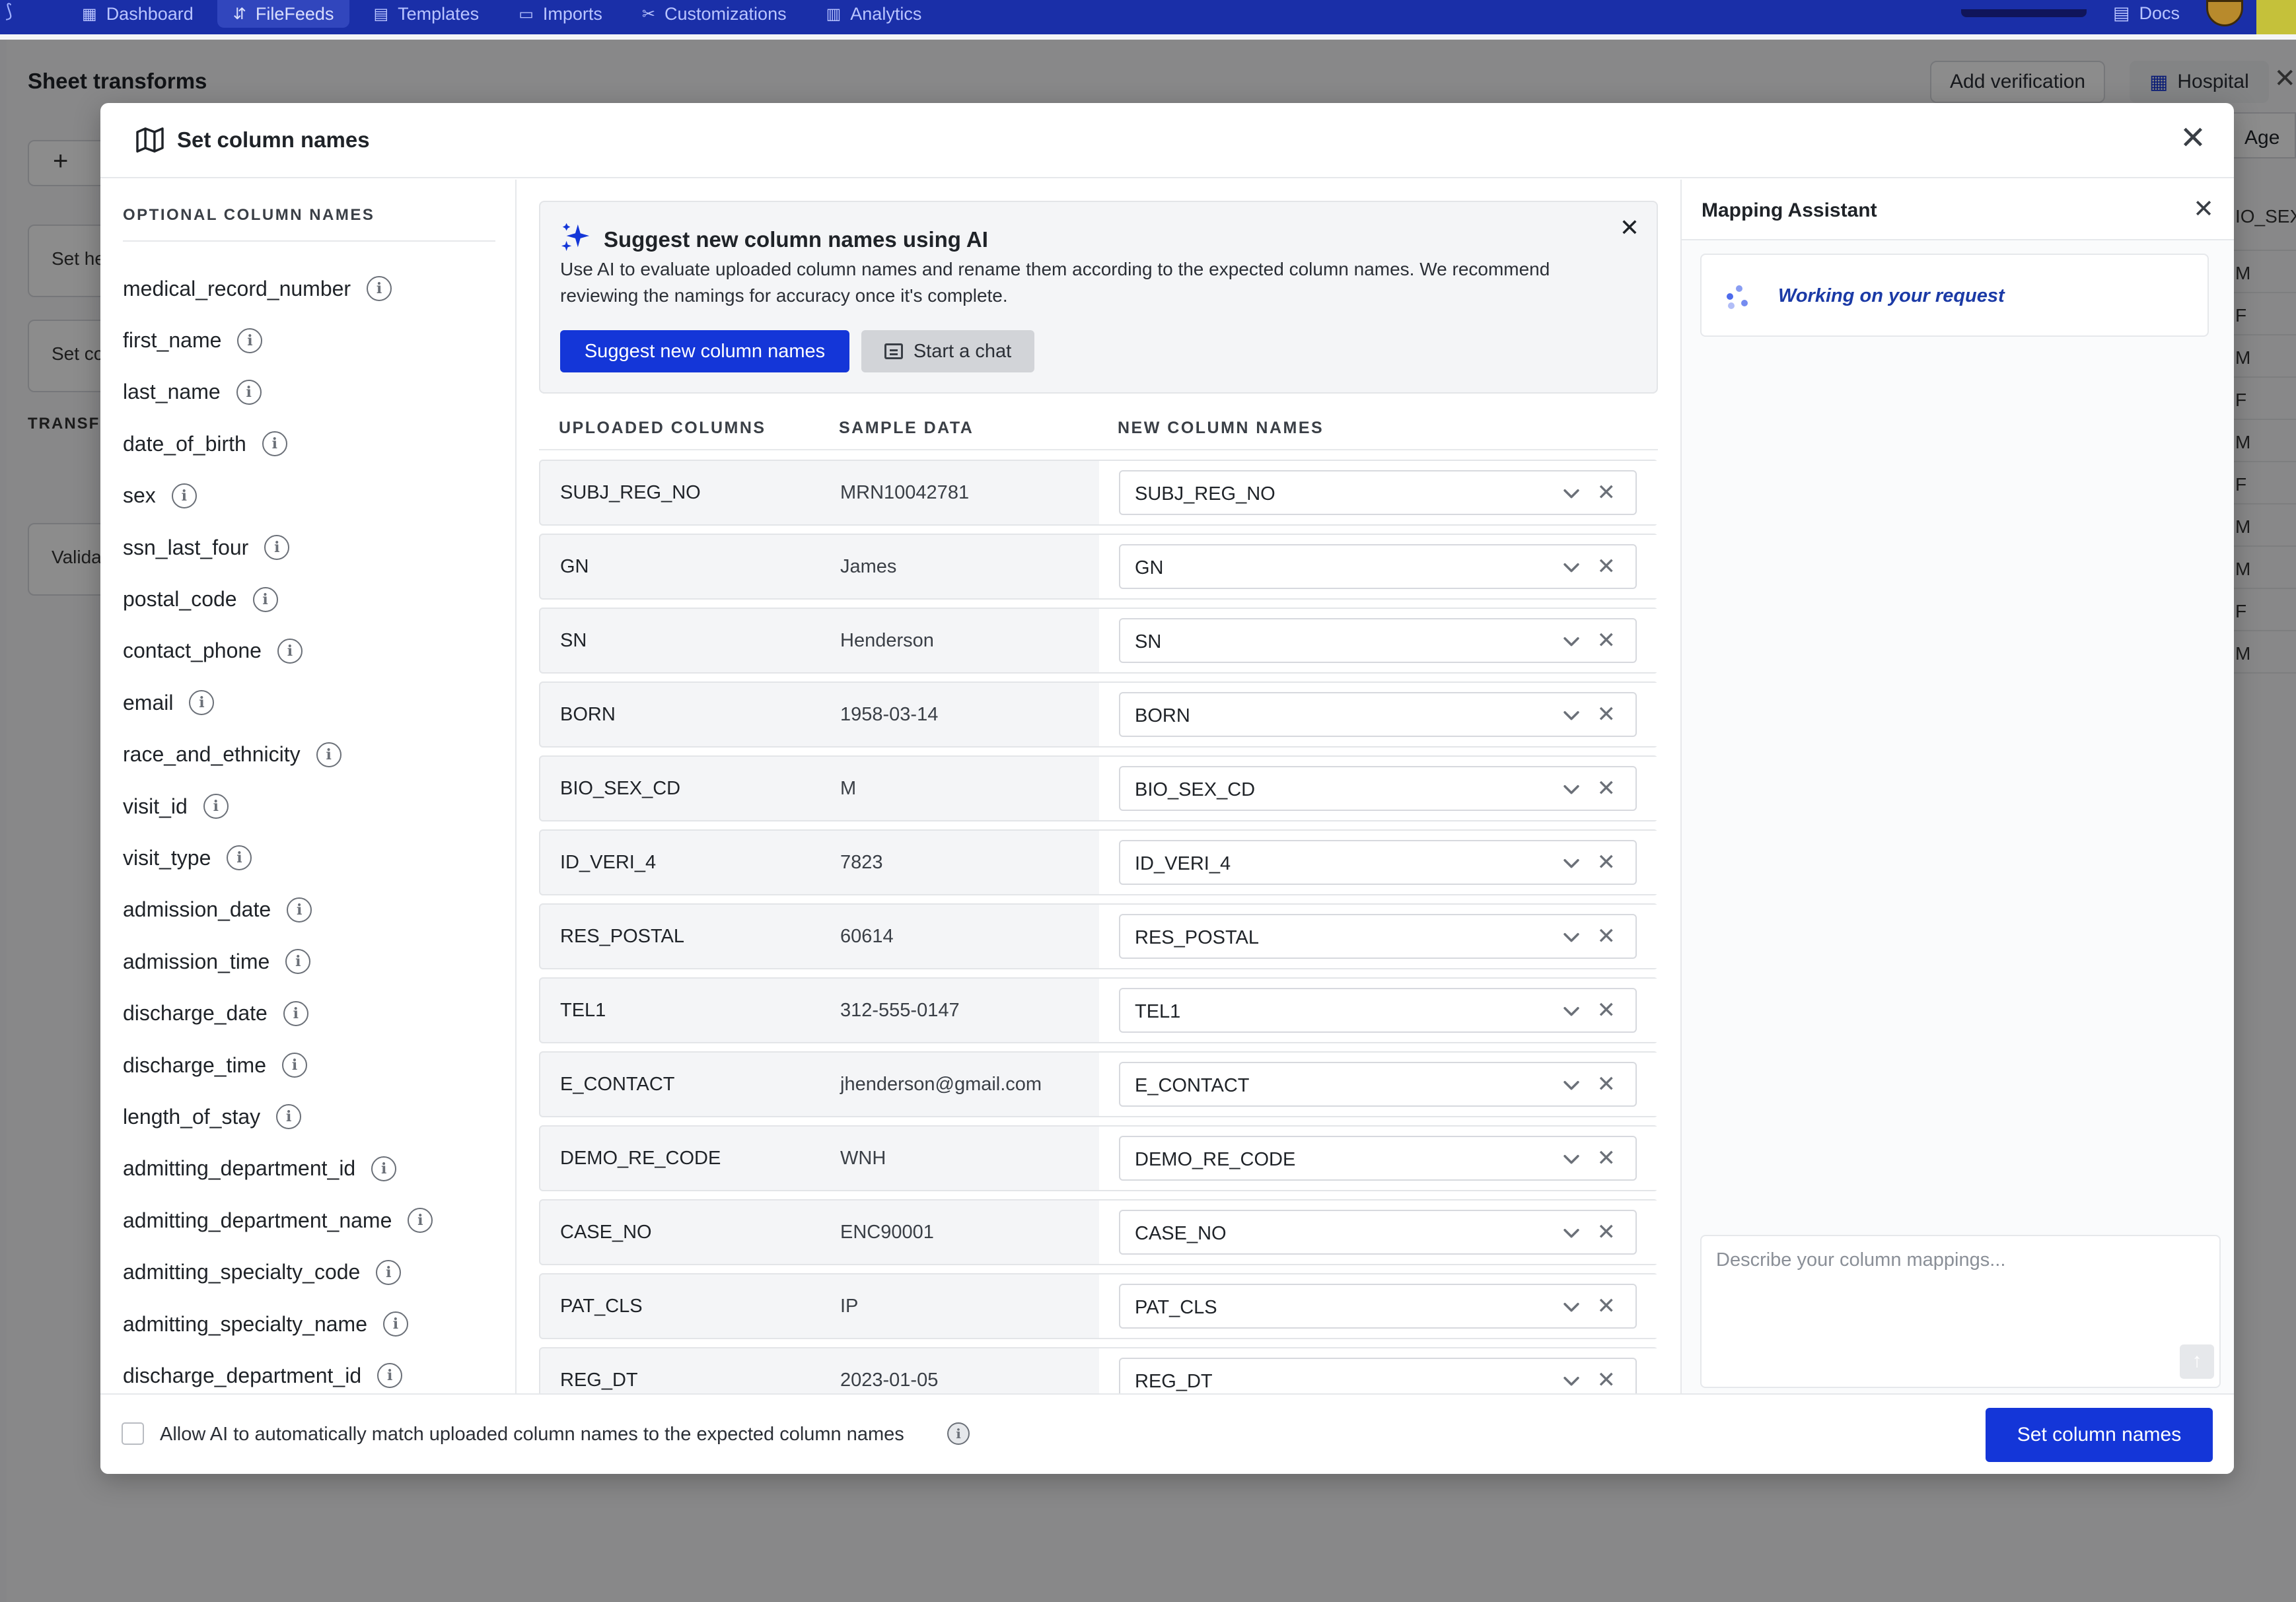  Describe the element at coordinates (1098, 567) in the screenshot. I see `table-row: GN James GN ✕` at that location.